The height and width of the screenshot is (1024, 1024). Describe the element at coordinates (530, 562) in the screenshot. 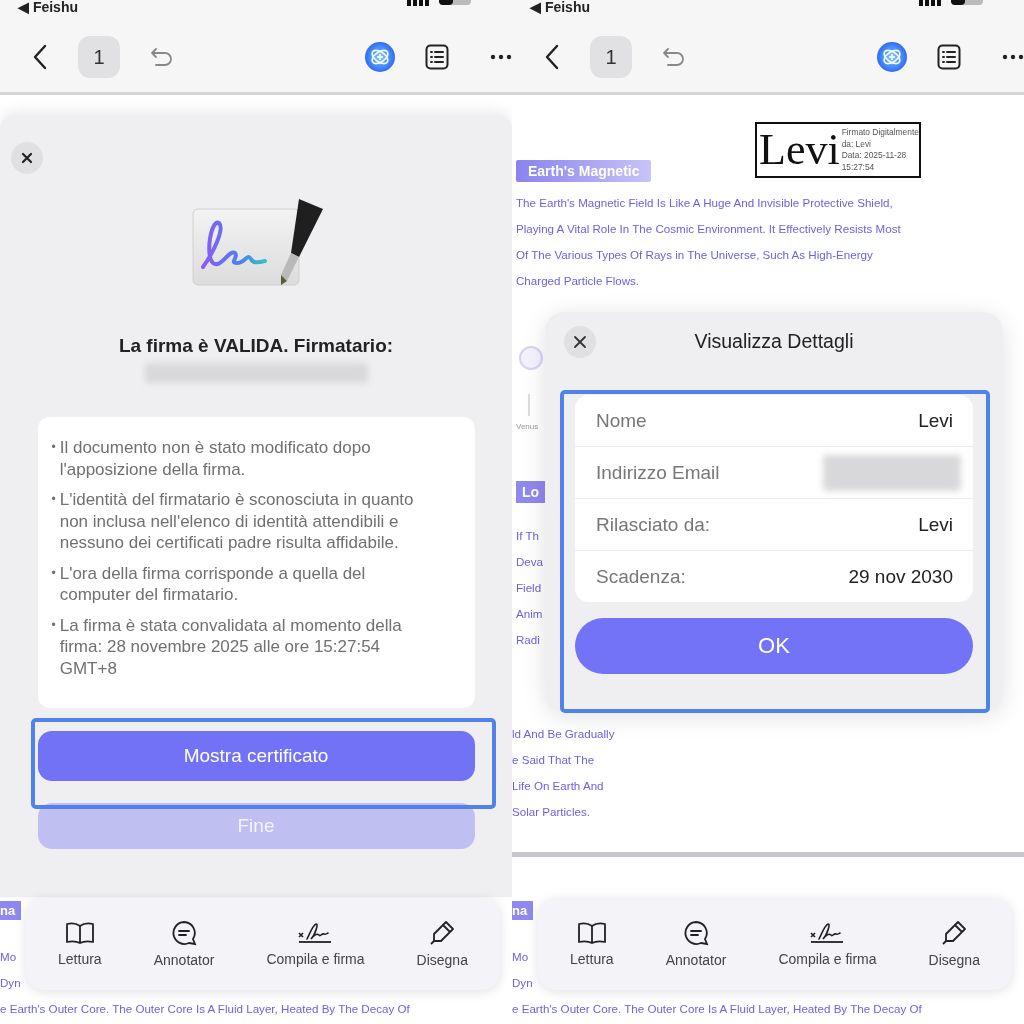

I see `document-text: Deva` at that location.